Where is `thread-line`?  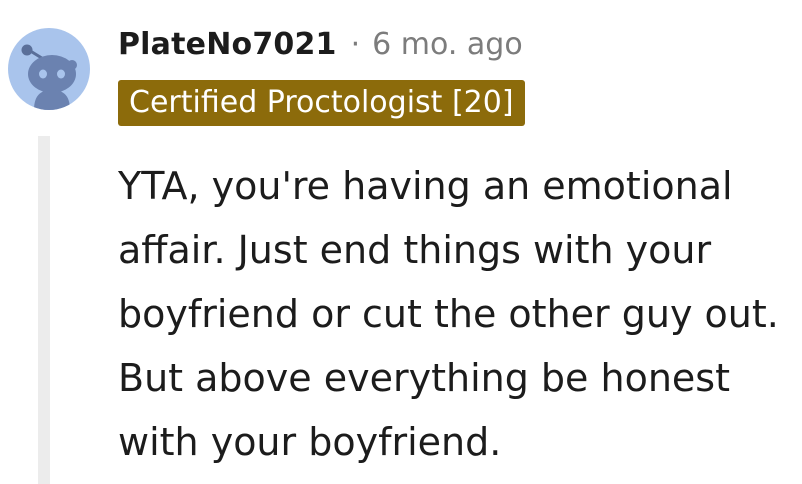
thread-line is located at coordinates (44, 310).